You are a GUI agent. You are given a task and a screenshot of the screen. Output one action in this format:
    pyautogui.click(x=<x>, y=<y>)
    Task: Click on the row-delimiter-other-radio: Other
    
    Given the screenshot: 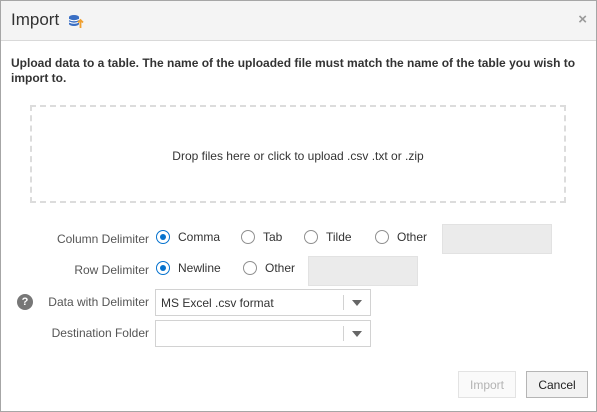 What is the action you would take?
    pyautogui.click(x=269, y=268)
    